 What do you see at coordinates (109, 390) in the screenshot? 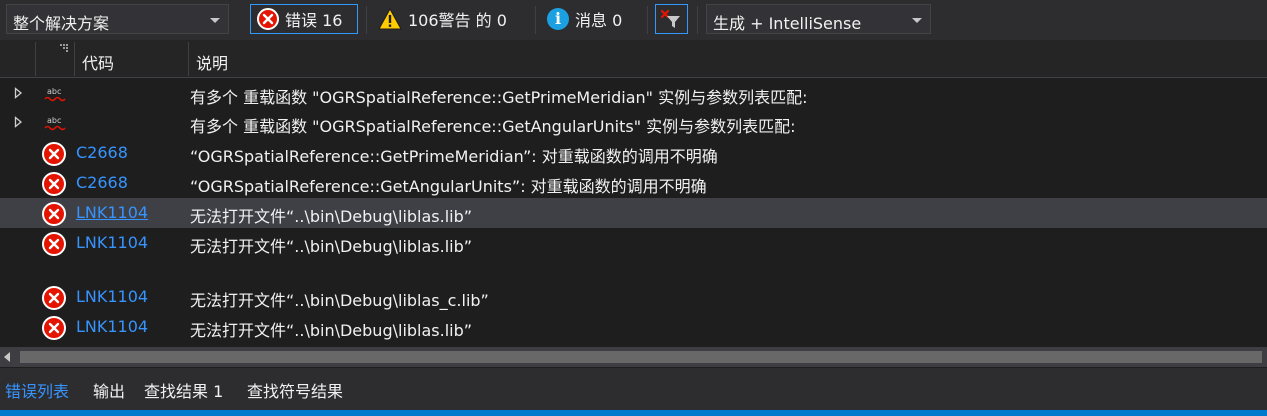
I see `tab-output: 输出` at bounding box center [109, 390].